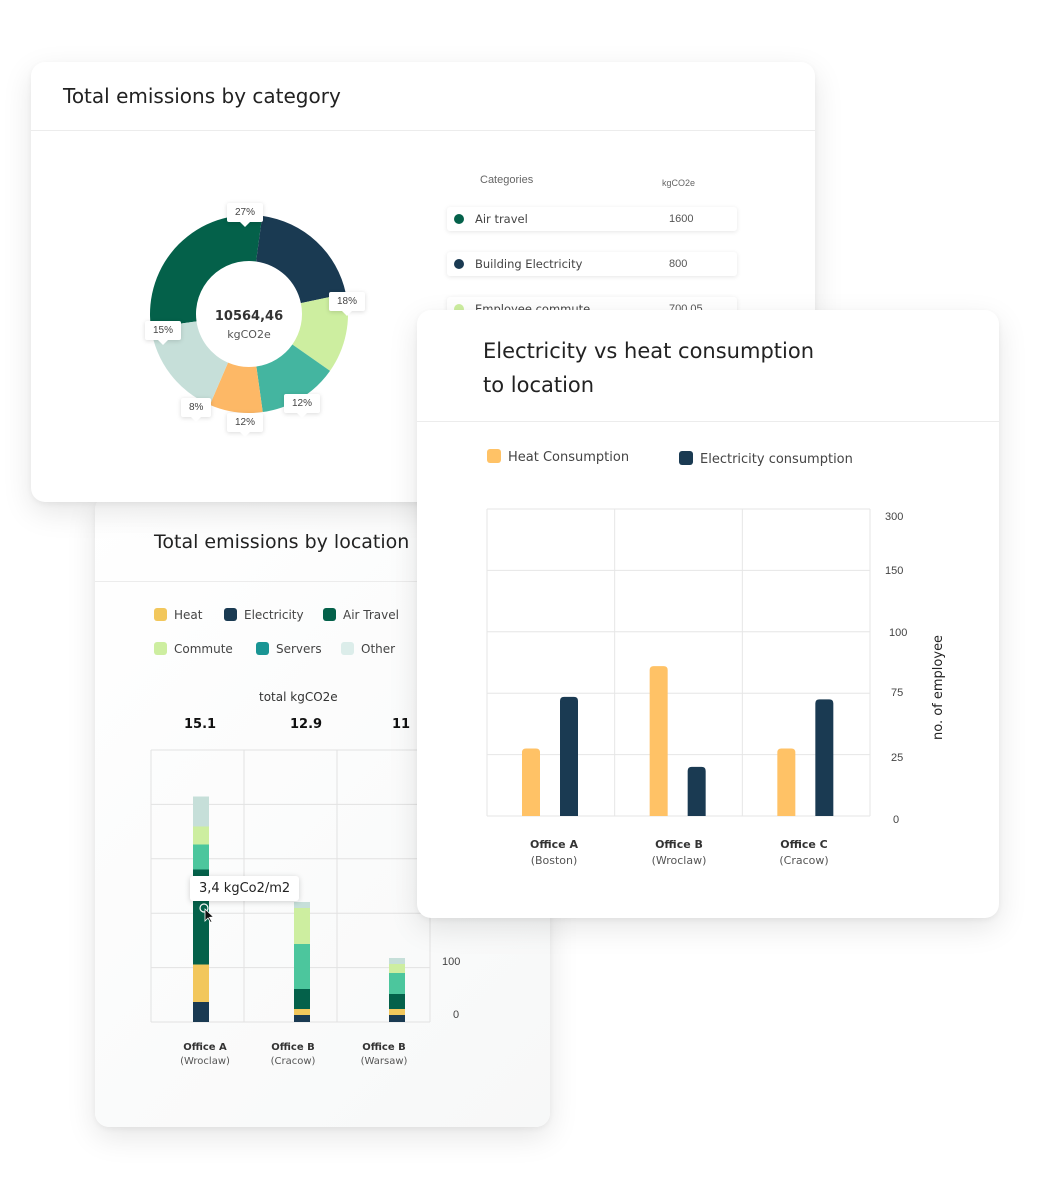  Describe the element at coordinates (245, 888) in the screenshot. I see `bar-tooltip: 3,4 kgCo2/m2` at that location.